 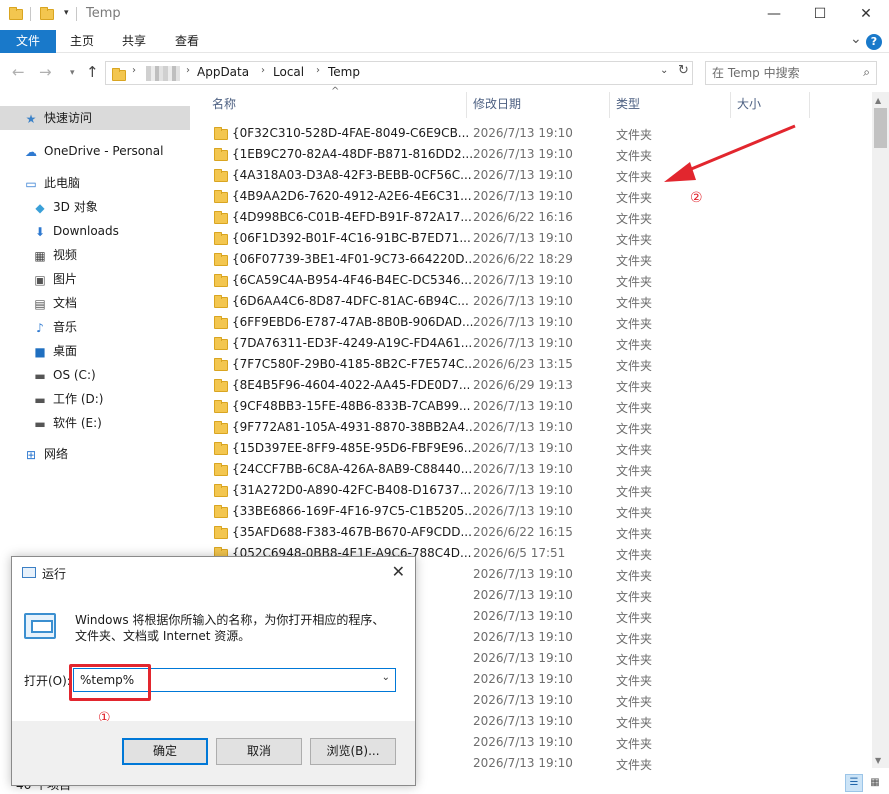 I want to click on up-button: ↑, so click(x=92, y=72).